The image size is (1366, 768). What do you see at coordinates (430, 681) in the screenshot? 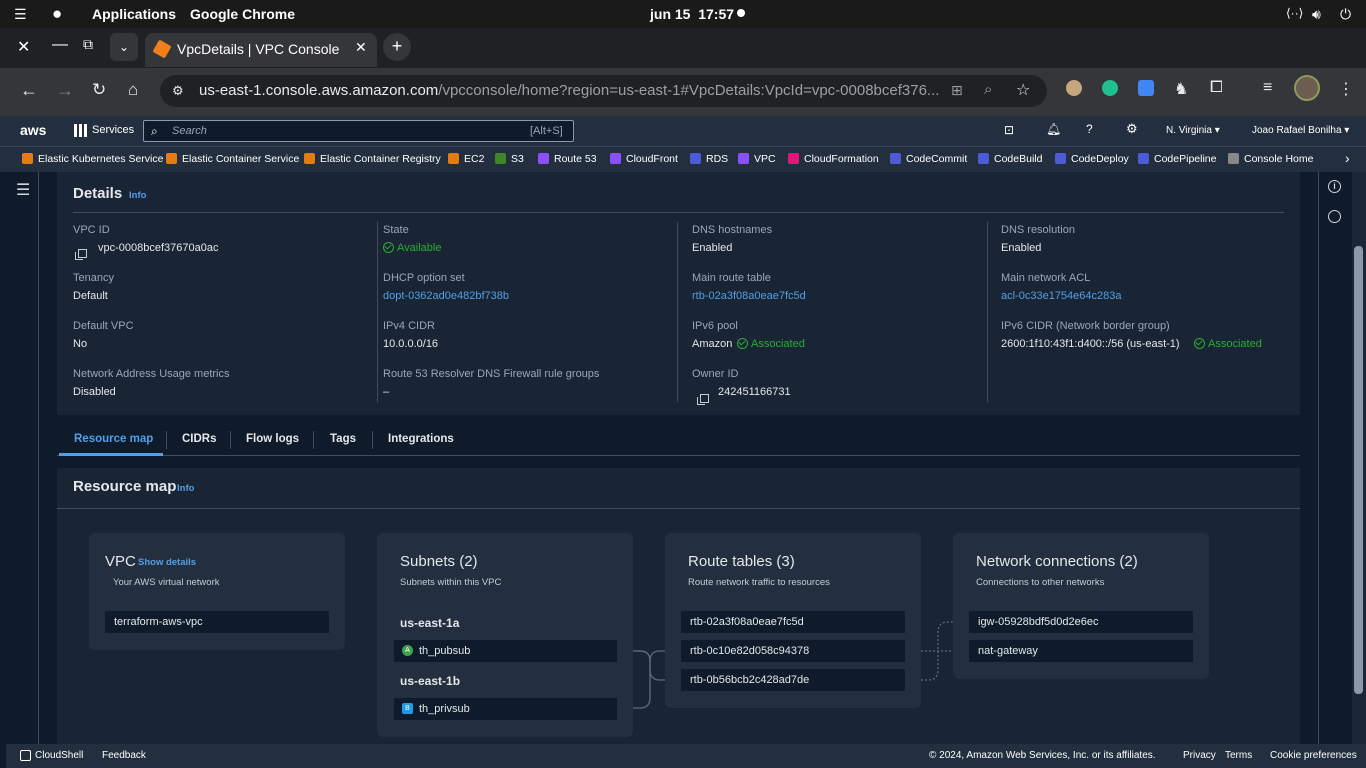
I see `az-label: us-east-1b` at bounding box center [430, 681].